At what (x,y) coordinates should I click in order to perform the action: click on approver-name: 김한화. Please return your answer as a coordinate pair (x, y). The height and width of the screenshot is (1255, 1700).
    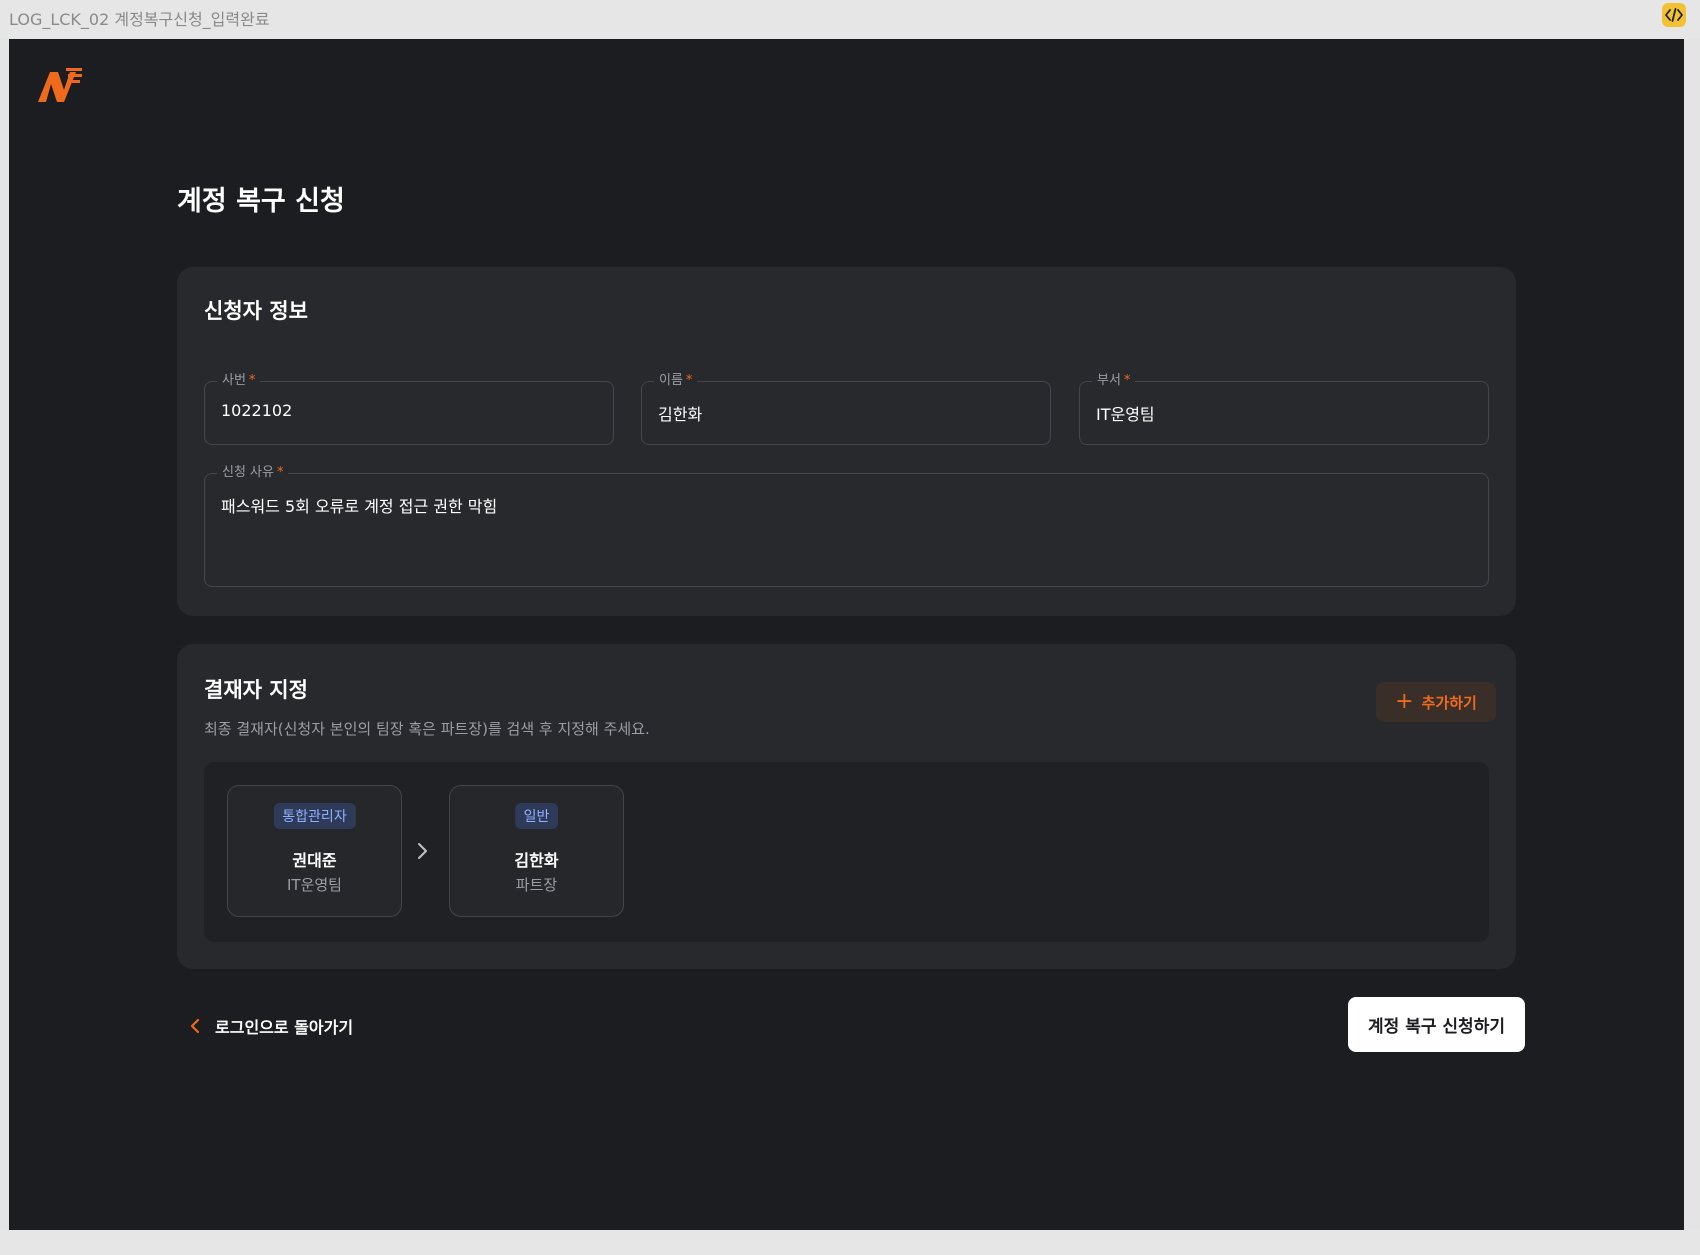
    Looking at the image, I should click on (536, 860).